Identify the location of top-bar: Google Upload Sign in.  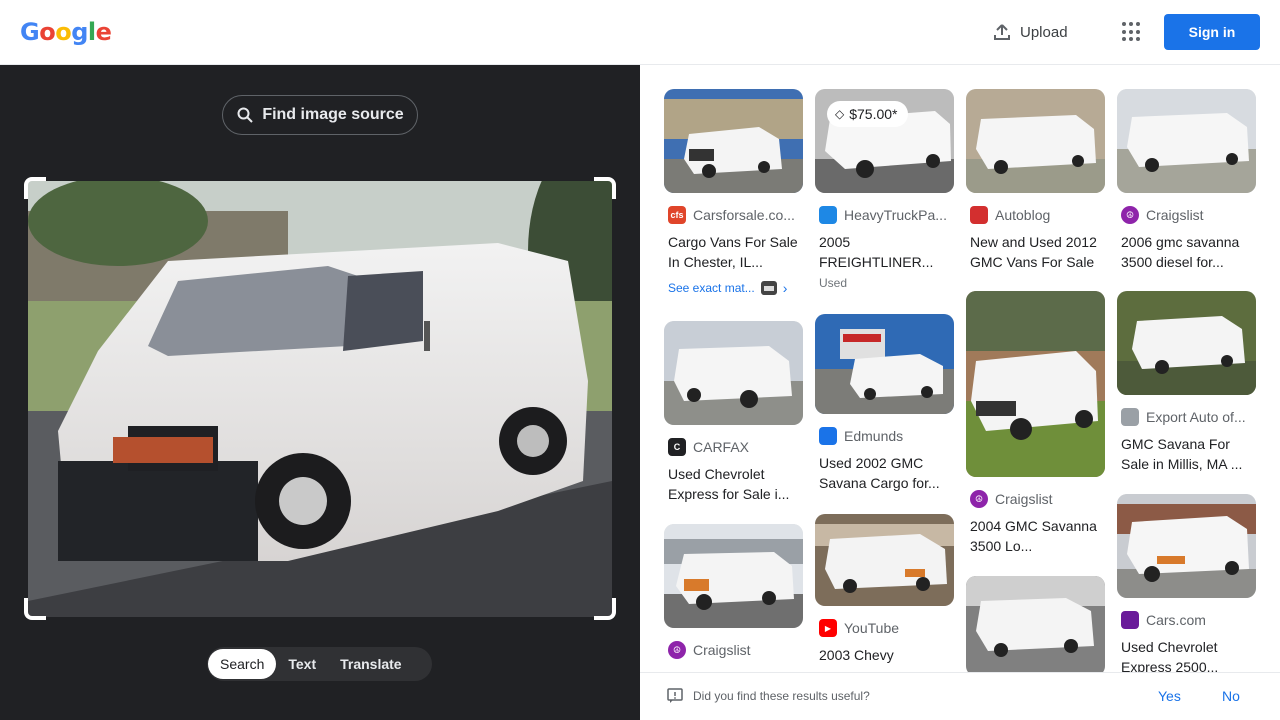
(640, 32).